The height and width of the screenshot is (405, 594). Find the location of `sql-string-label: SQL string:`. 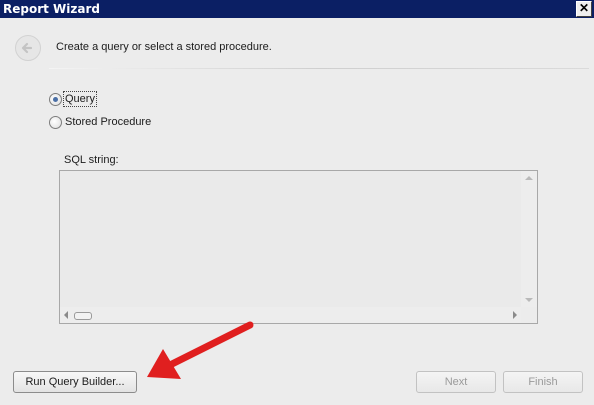

sql-string-label: SQL string: is located at coordinates (91, 160).